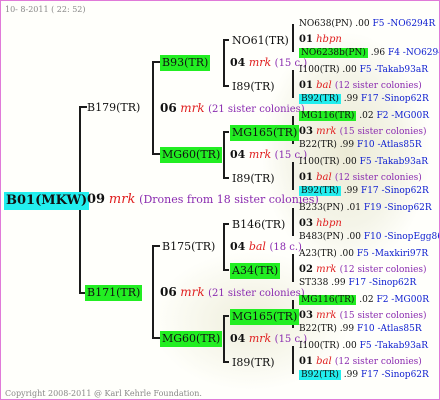 This screenshot has height=400, width=440. I want to click on upper-a-top-line: 01 hbpn, so click(320, 39).